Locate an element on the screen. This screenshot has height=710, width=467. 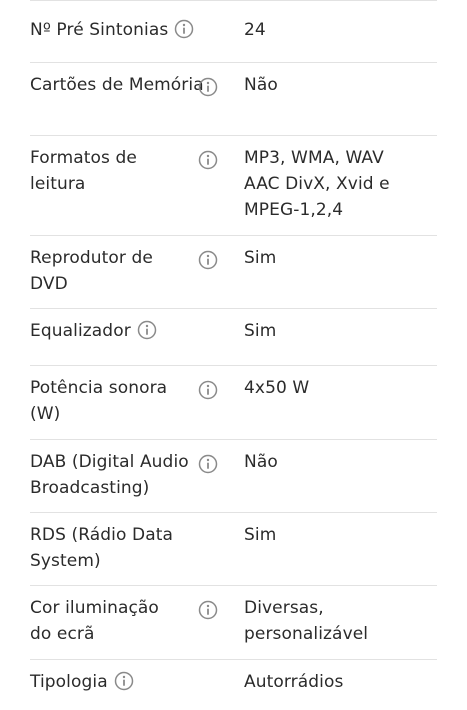
spec-label: Reprodutor de DVD is located at coordinates (91, 271).